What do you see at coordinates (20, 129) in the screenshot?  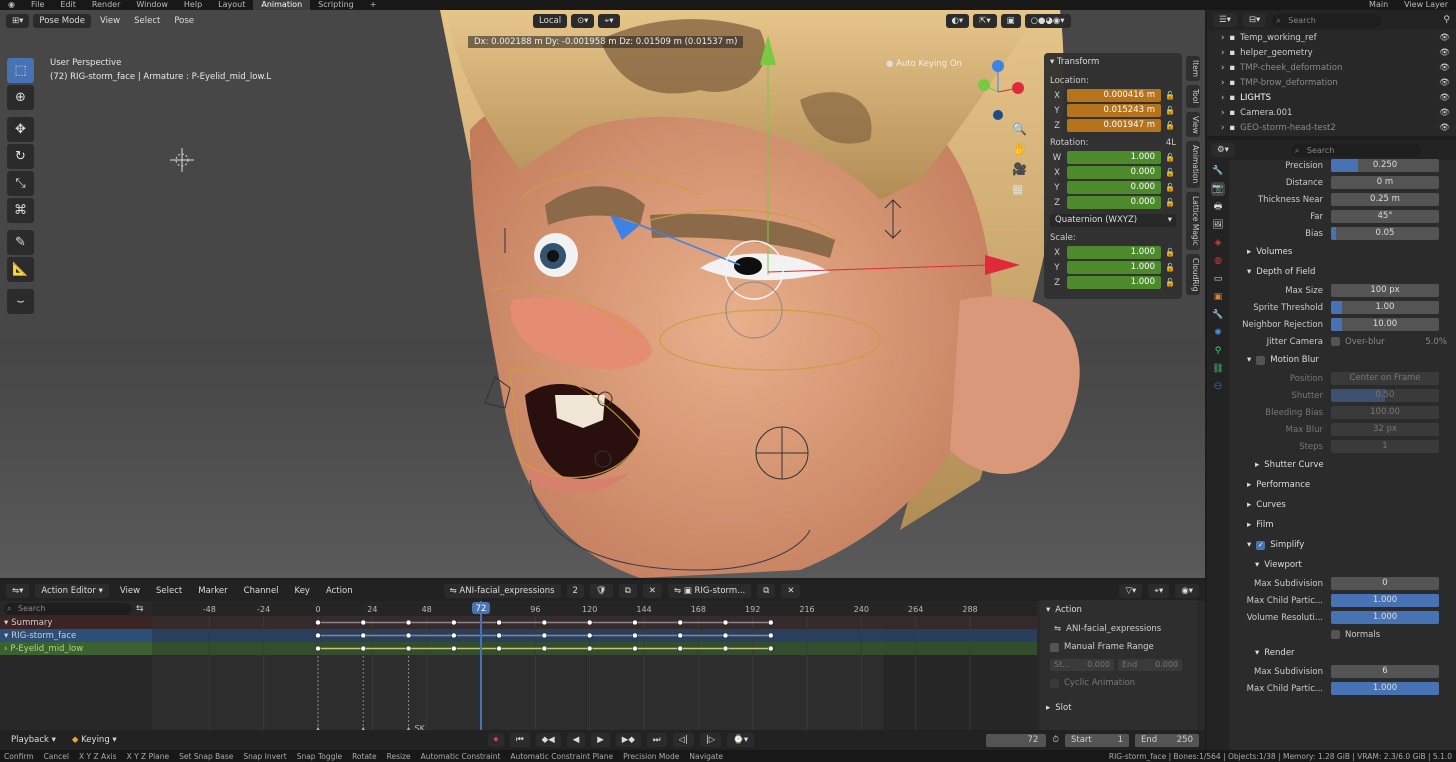 I see `move-tool-icon: ✥` at bounding box center [20, 129].